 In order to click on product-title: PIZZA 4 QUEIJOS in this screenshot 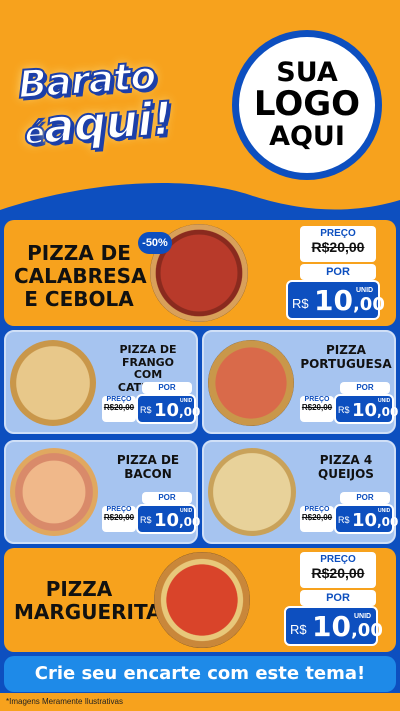, I will do `click(346, 467)`.